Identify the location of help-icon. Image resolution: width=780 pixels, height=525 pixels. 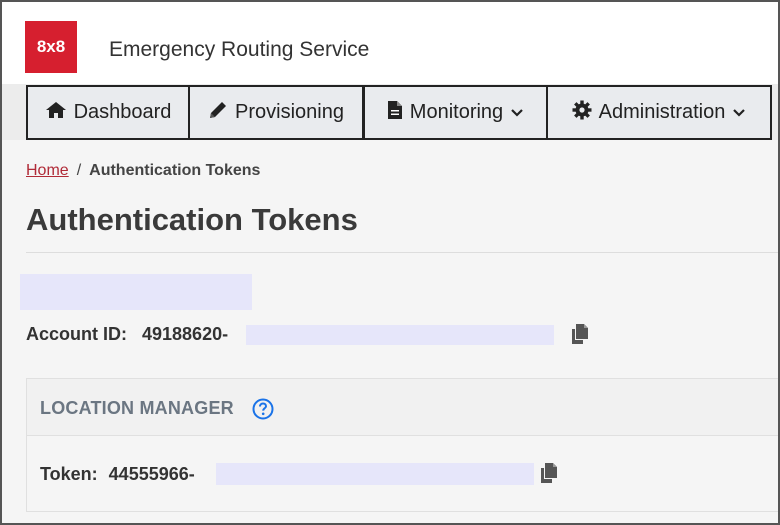
(263, 411).